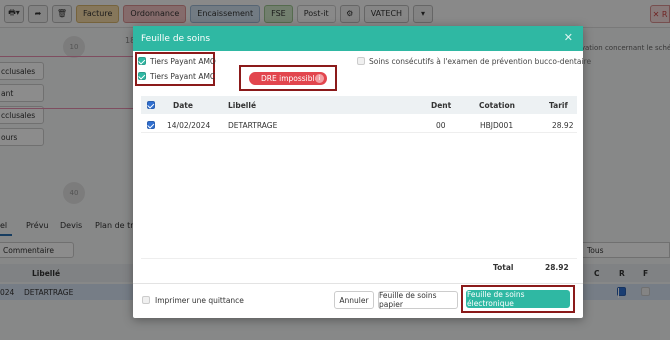  What do you see at coordinates (361, 61) in the screenshot?
I see `soins-consecutifs-checkbox` at bounding box center [361, 61].